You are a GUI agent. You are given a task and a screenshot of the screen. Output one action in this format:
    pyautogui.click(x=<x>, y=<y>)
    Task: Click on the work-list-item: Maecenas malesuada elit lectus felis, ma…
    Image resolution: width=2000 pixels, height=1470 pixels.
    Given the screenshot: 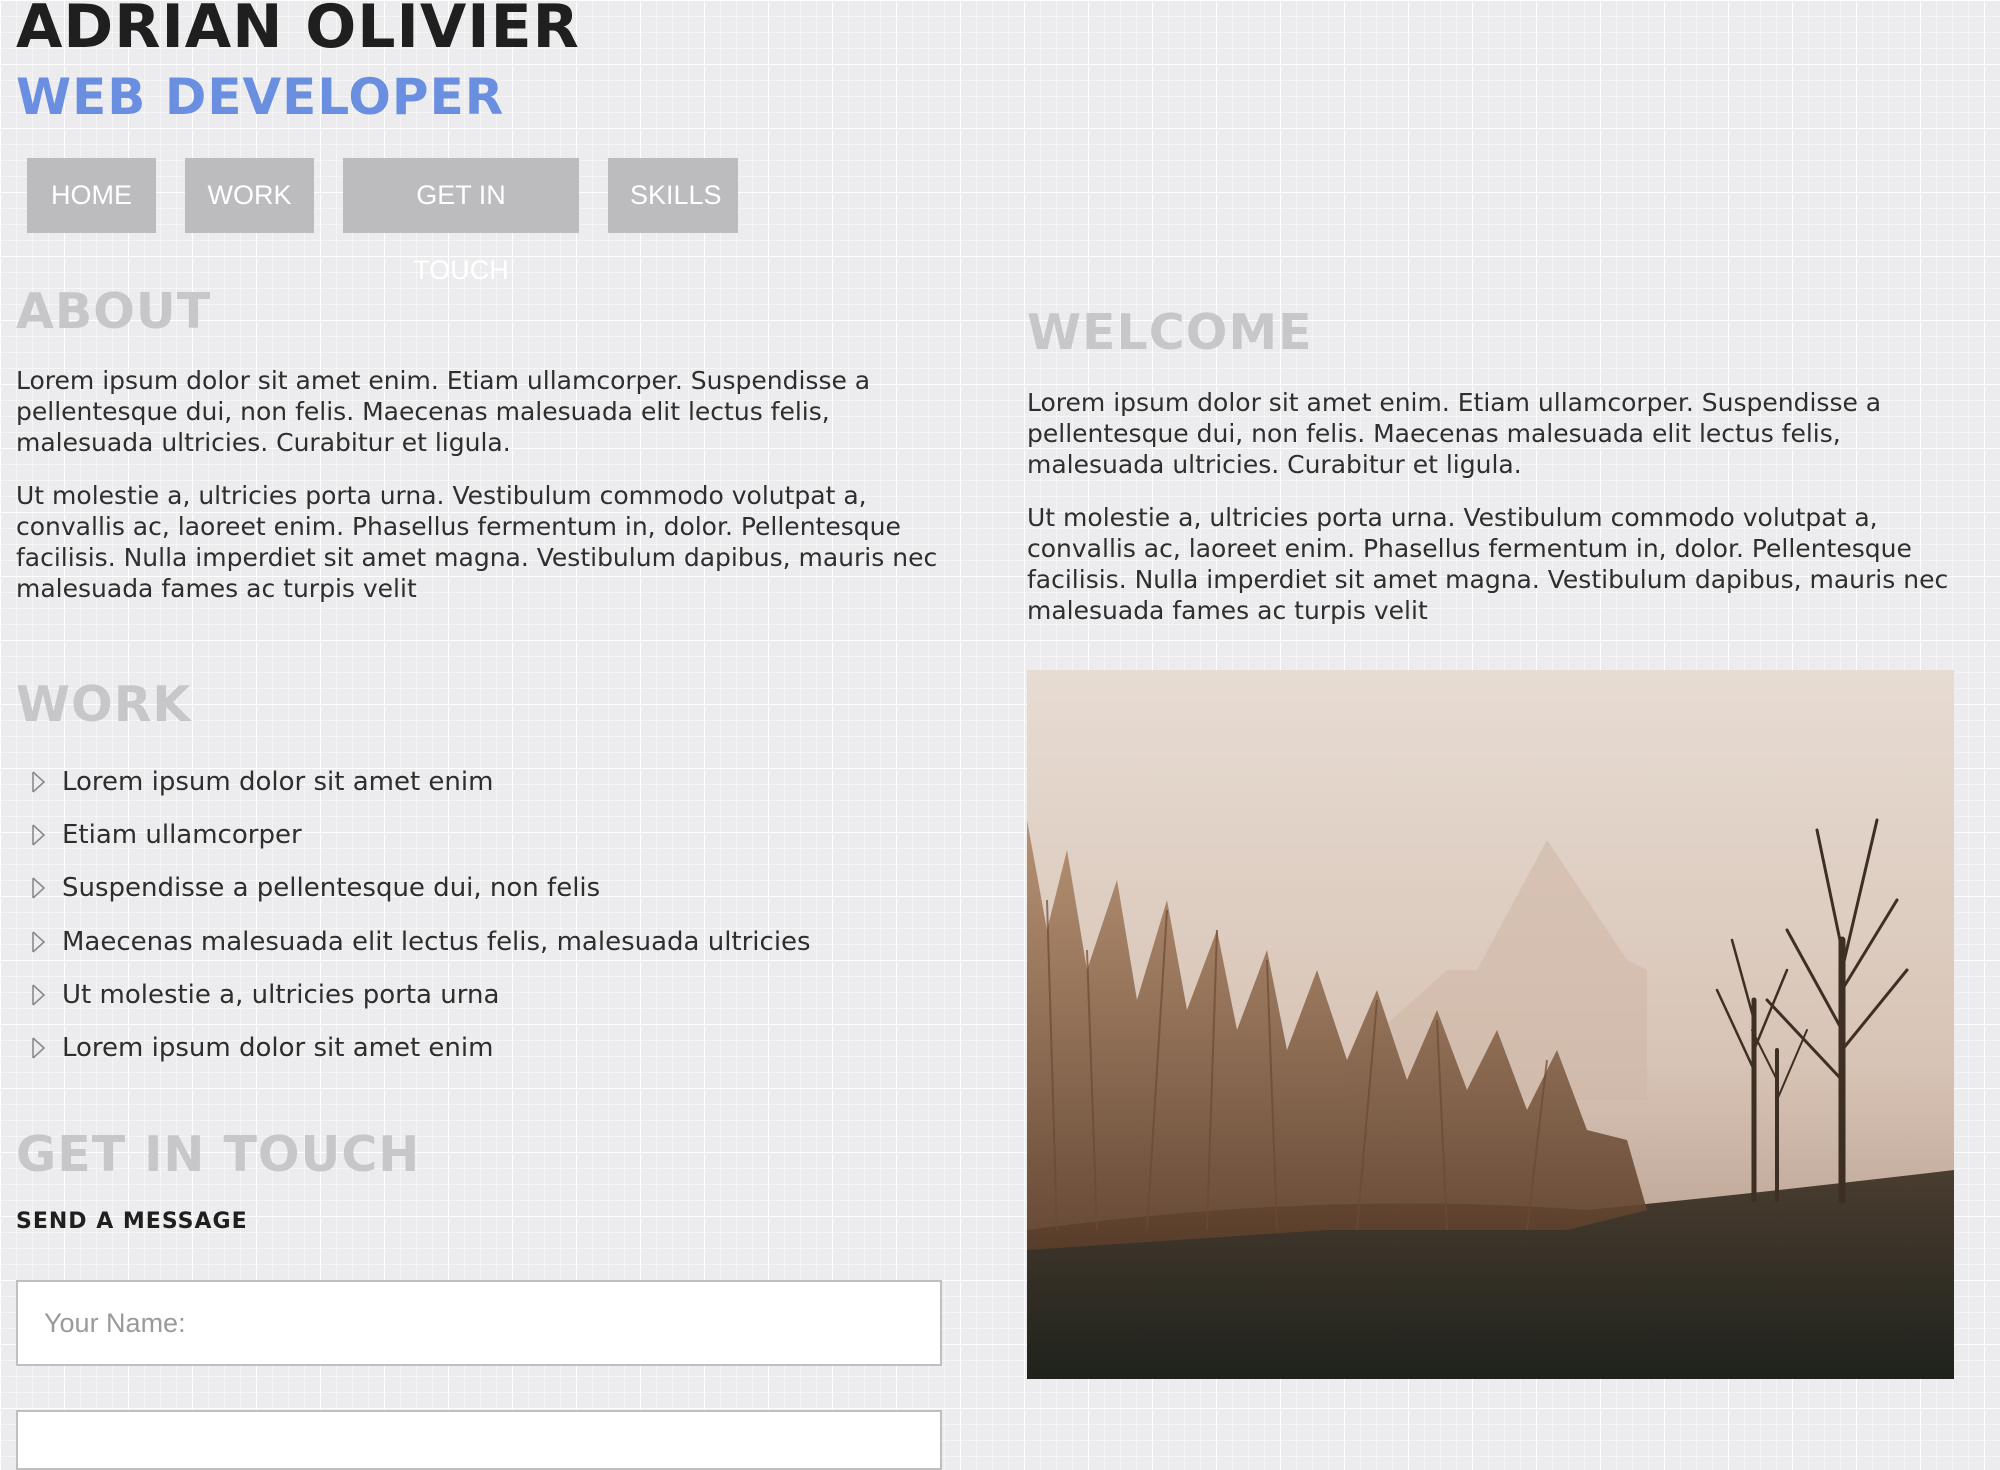 What is the action you would take?
    pyautogui.click(x=413, y=941)
    